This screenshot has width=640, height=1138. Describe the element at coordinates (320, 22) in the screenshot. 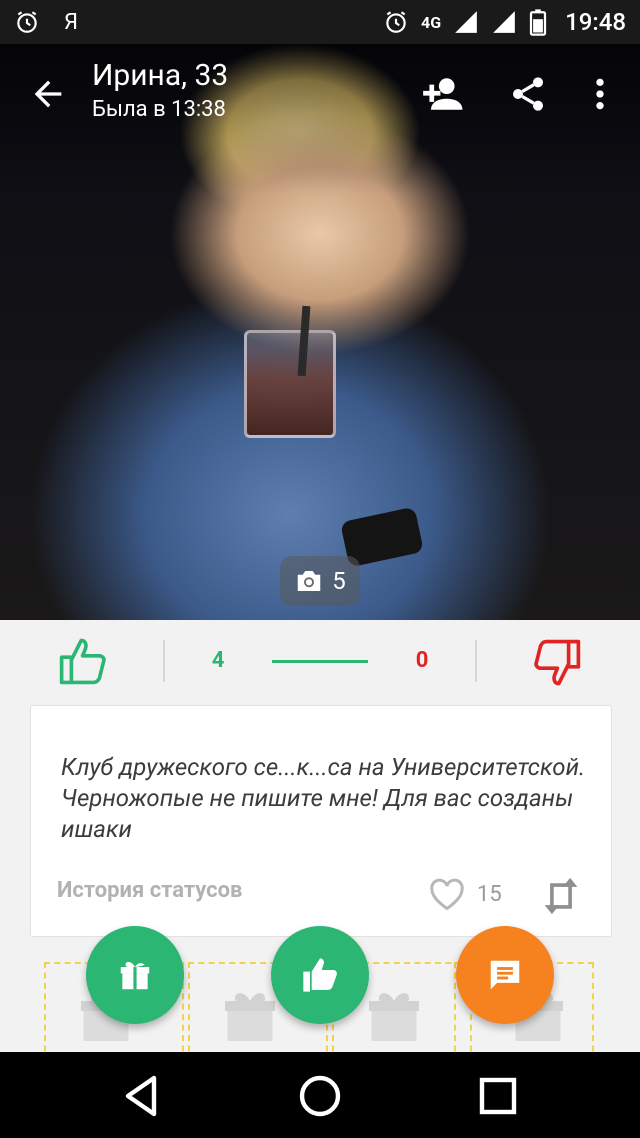

I see `status-bar: Я 4G 19:48` at that location.